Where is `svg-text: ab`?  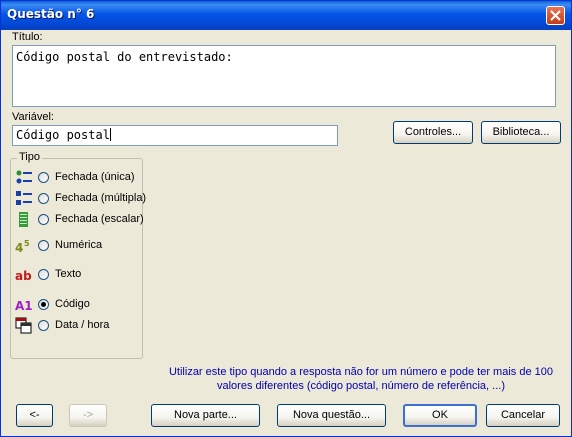 svg-text: ab is located at coordinates (23, 276).